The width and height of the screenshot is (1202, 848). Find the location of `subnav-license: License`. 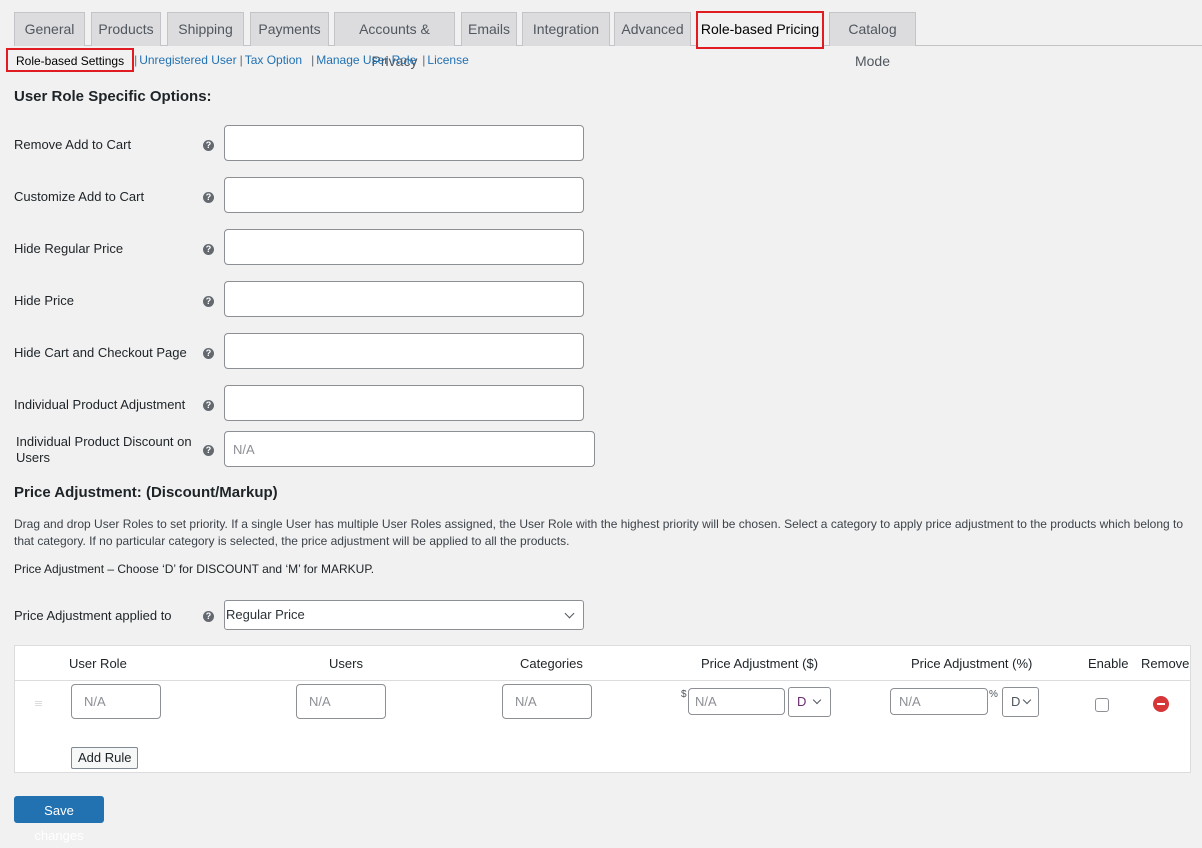

subnav-license: License is located at coordinates (447, 60).